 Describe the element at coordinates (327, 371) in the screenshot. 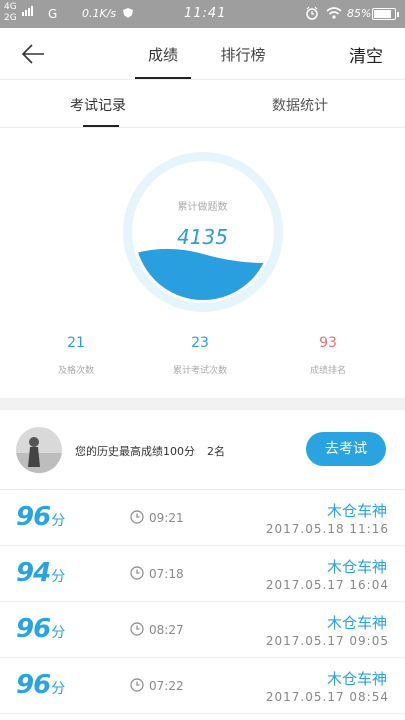

I see `stat-label: 成绩排名` at that location.